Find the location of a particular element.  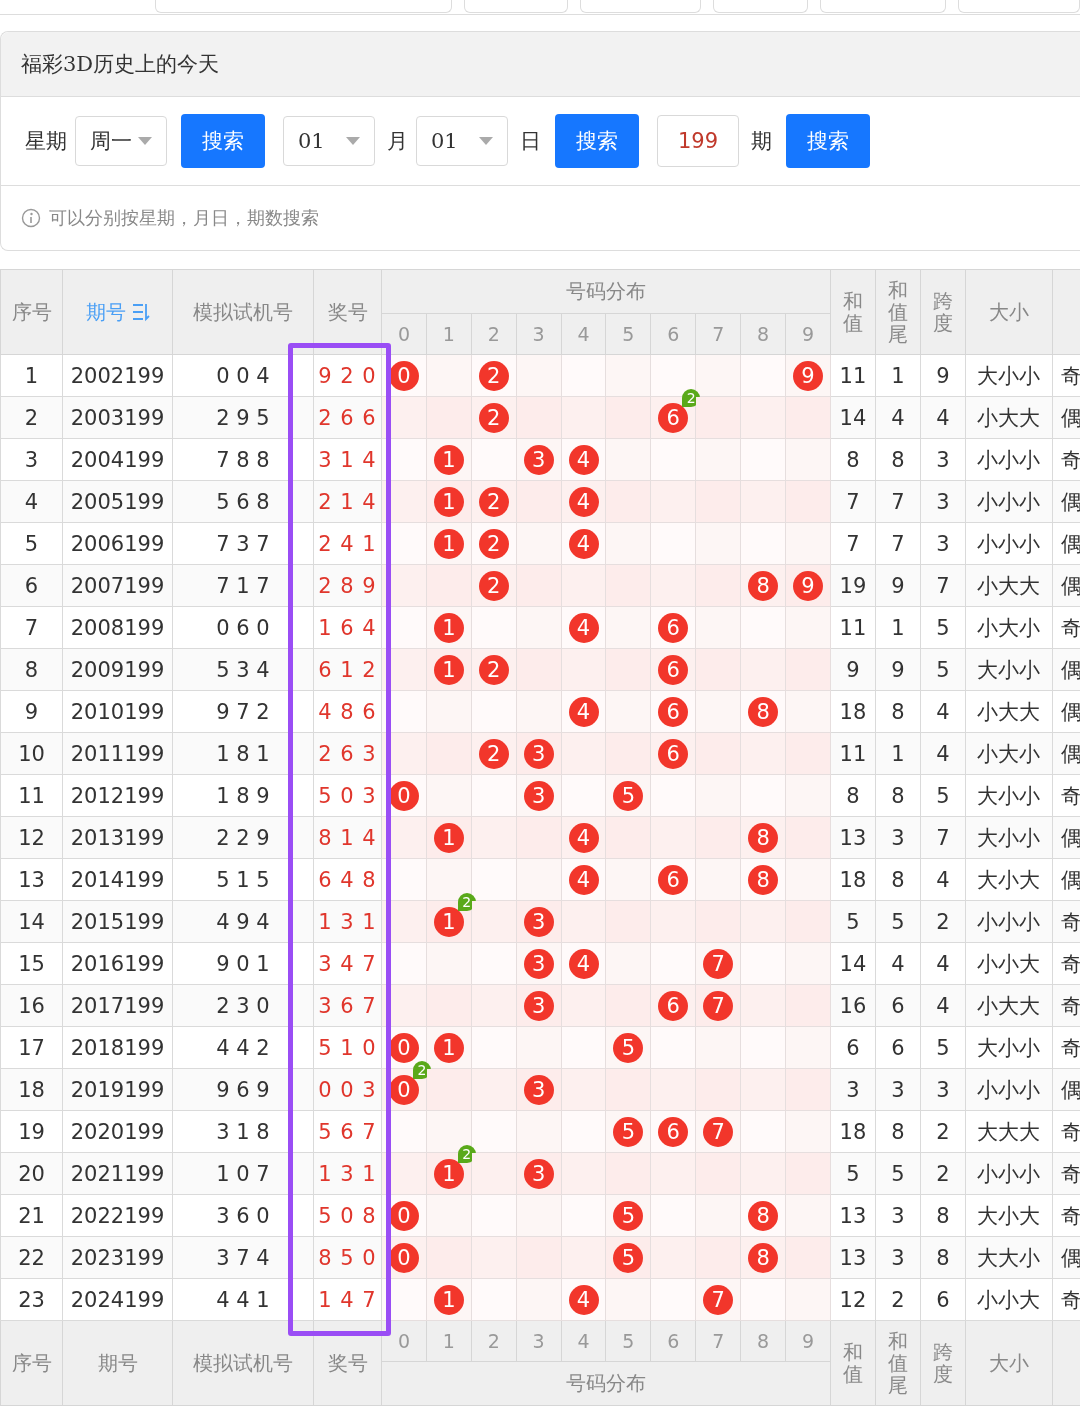

digit-header: 8 is located at coordinates (763, 334).